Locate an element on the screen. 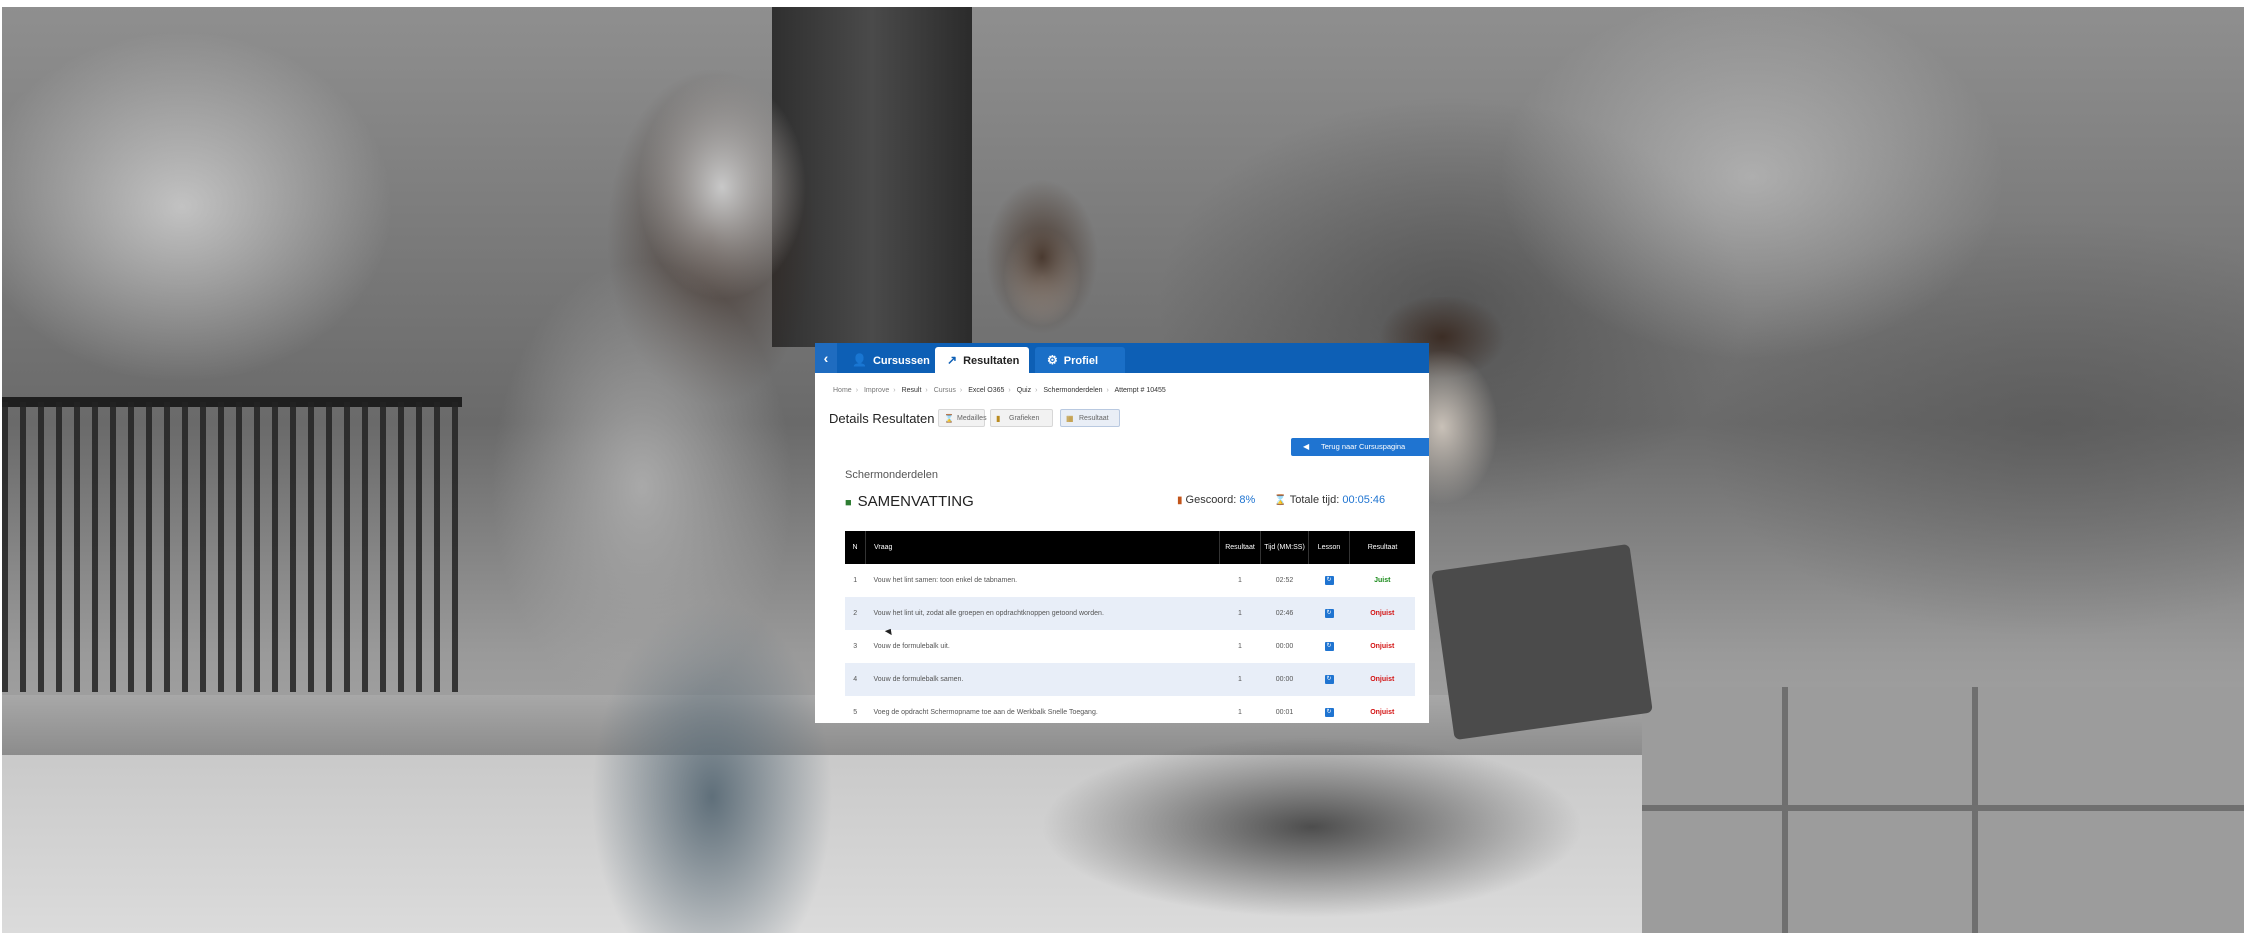 The width and height of the screenshot is (2246, 935). score-value: 8% is located at coordinates (1247, 500).